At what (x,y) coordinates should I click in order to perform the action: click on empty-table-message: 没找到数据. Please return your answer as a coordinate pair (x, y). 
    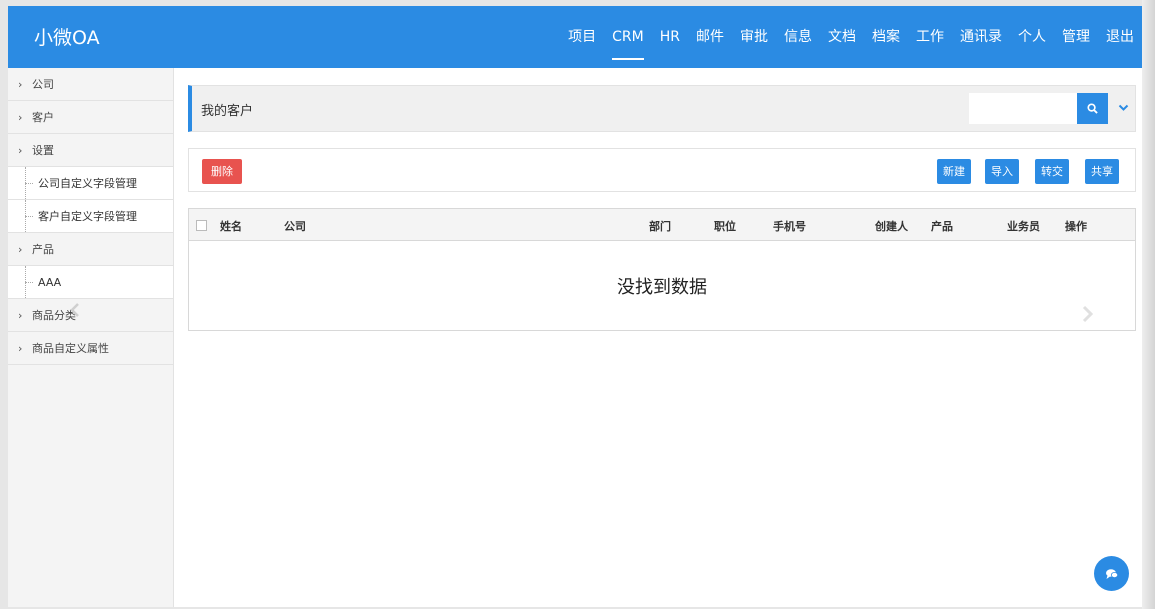
    Looking at the image, I should click on (662, 287).